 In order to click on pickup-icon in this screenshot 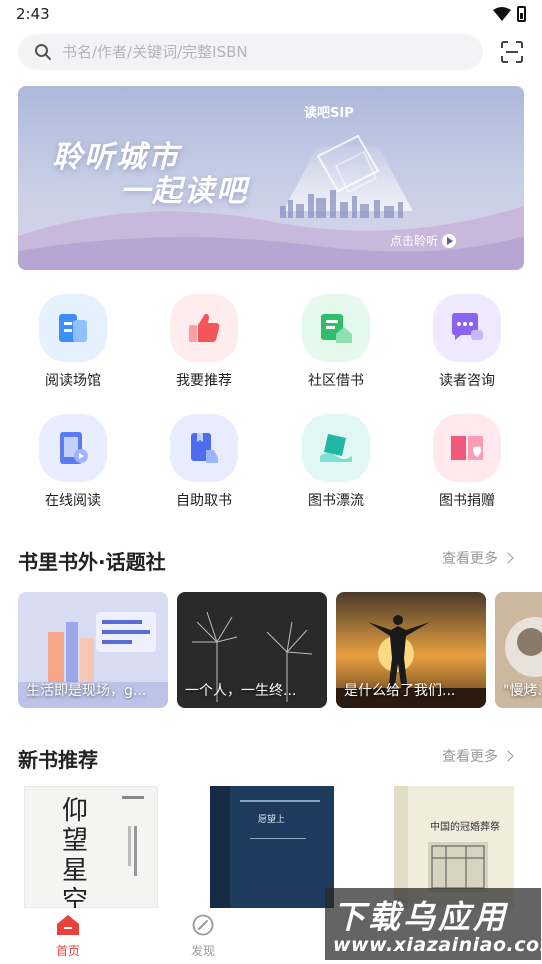, I will do `click(204, 448)`.